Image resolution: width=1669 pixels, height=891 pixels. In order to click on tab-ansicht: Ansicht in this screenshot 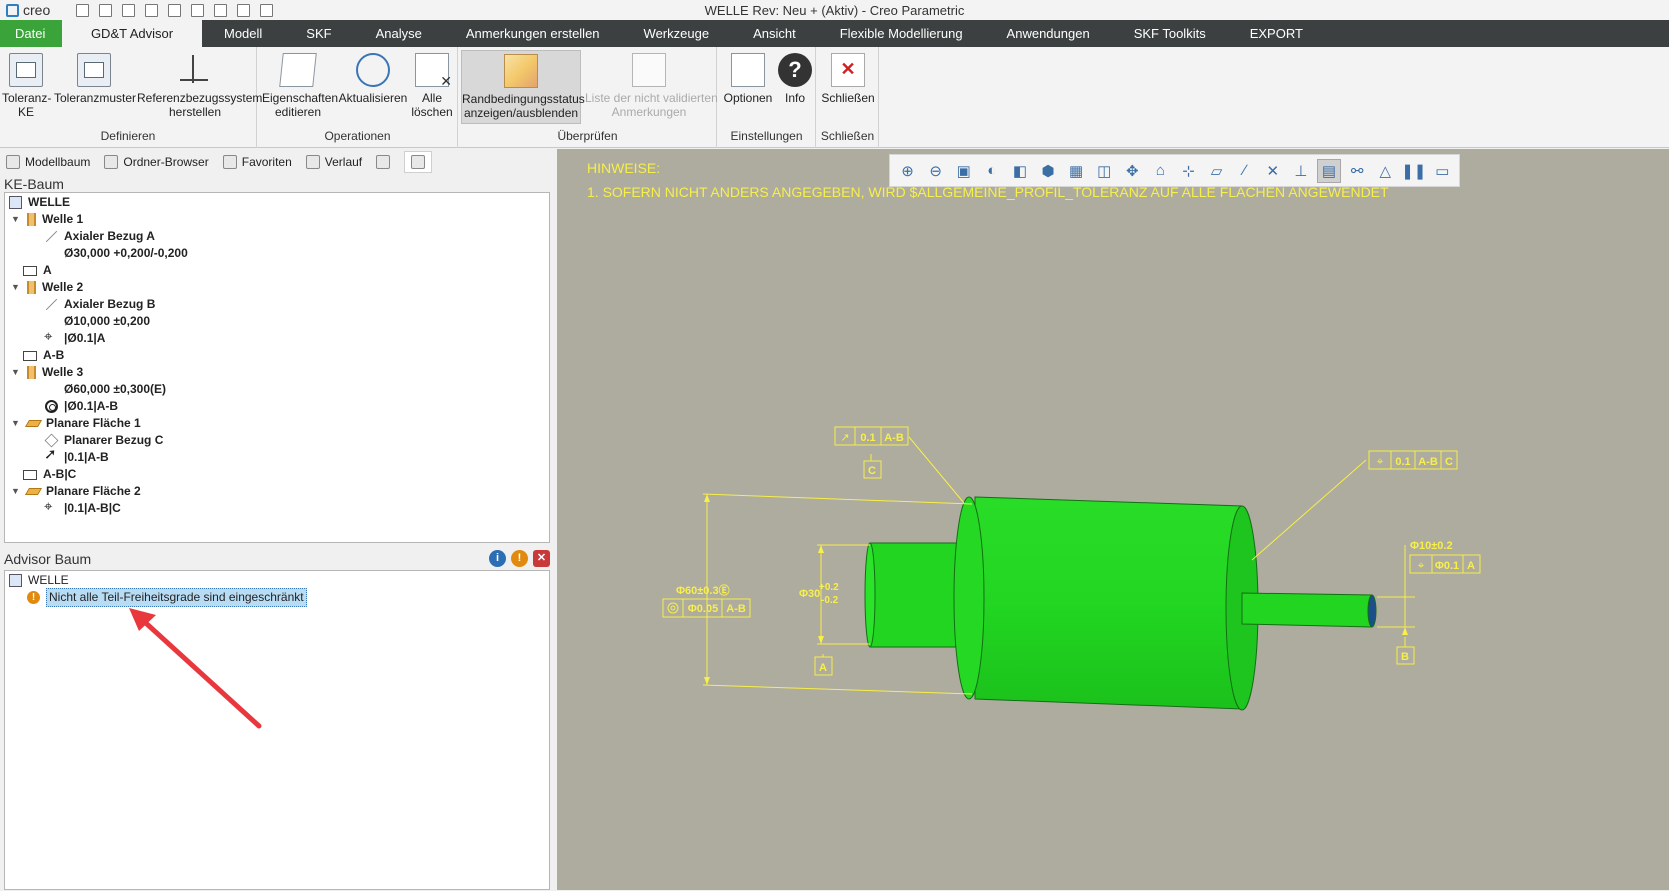, I will do `click(774, 33)`.